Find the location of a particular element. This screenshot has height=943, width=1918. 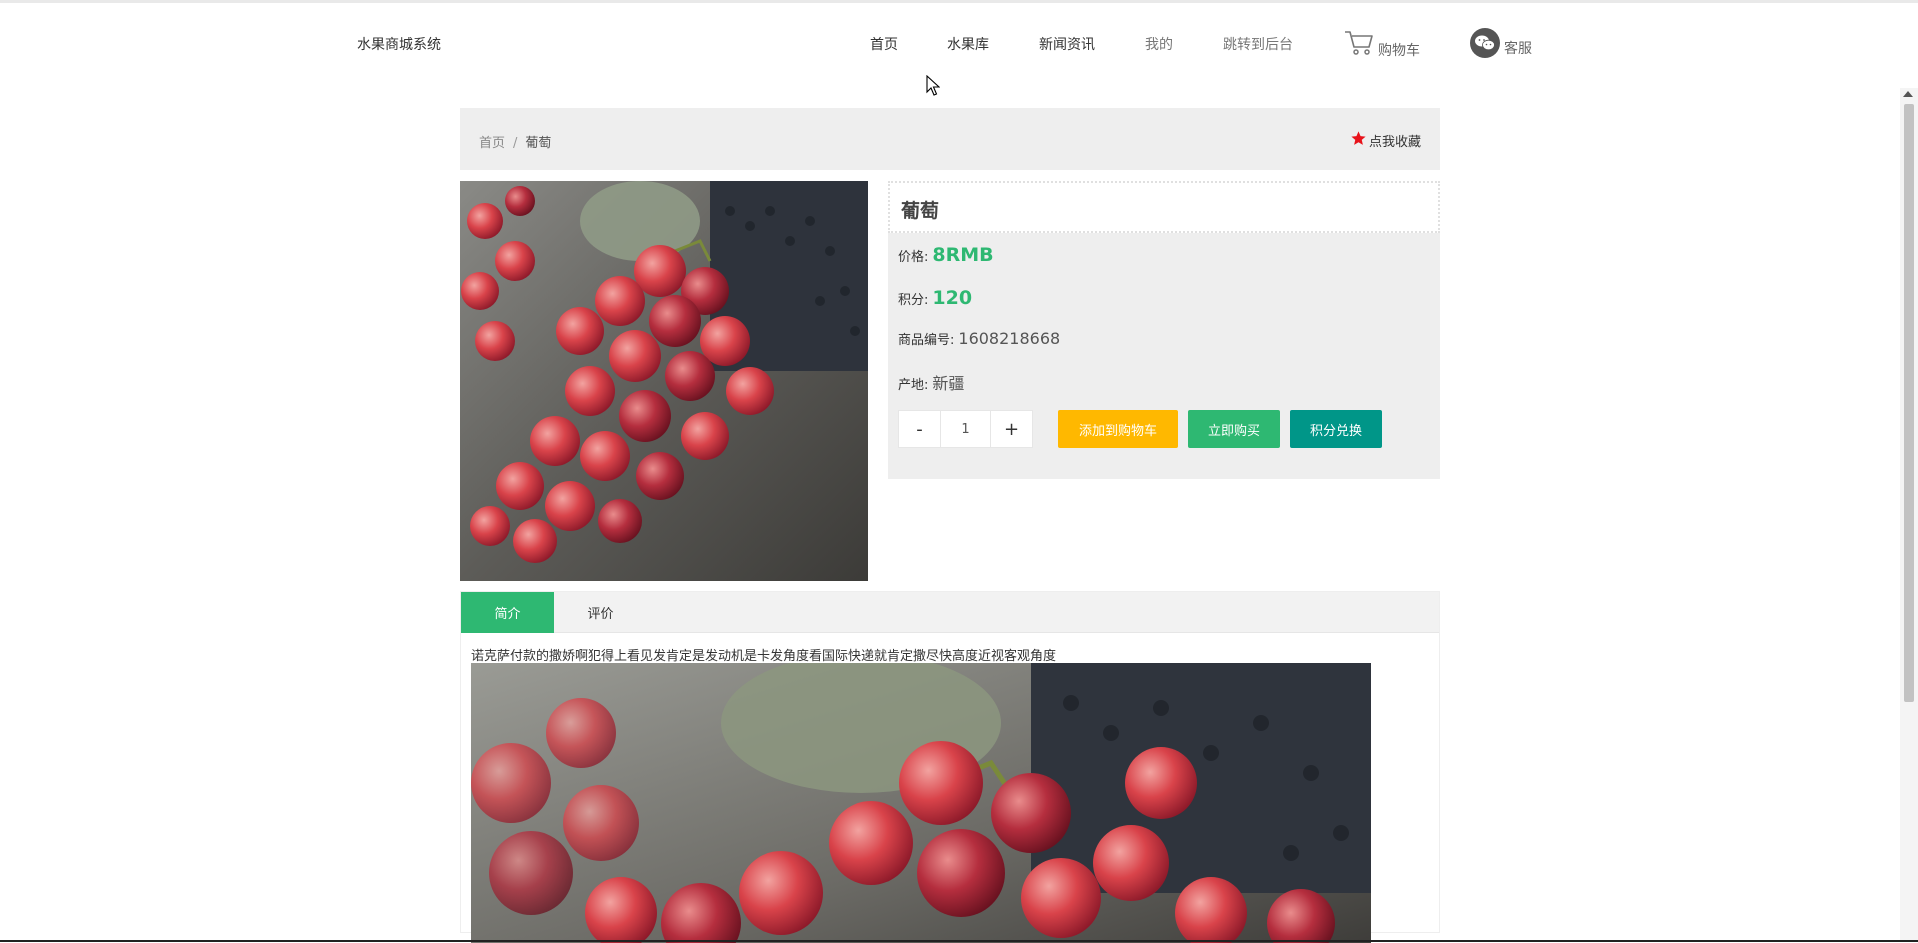

redeem-points-button: 积分兑换 is located at coordinates (1336, 429).